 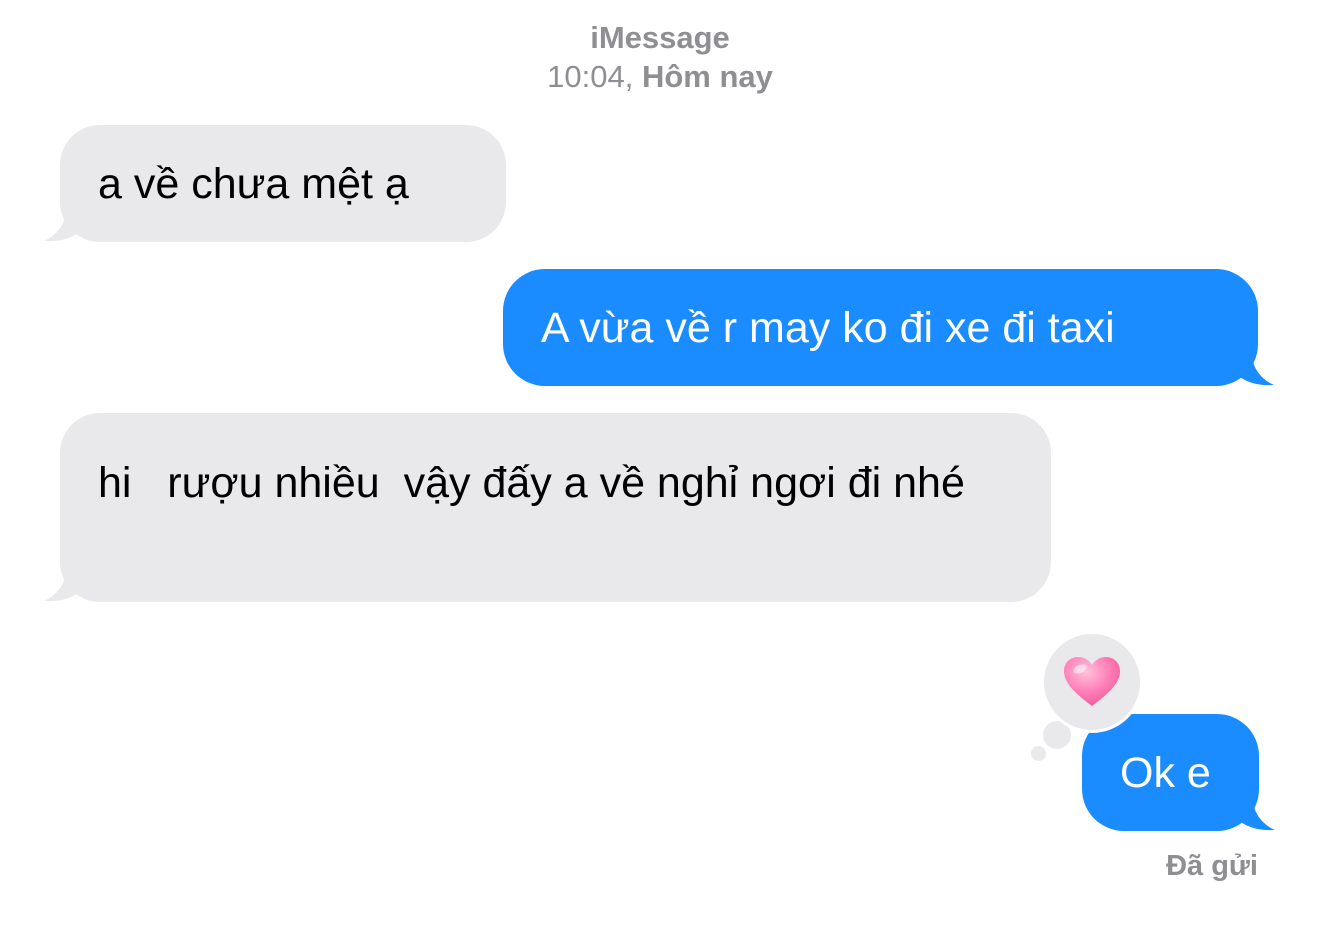 I want to click on sent-message-bubble: A vừa về r may ko đi xe đi taxi, so click(x=888, y=327).